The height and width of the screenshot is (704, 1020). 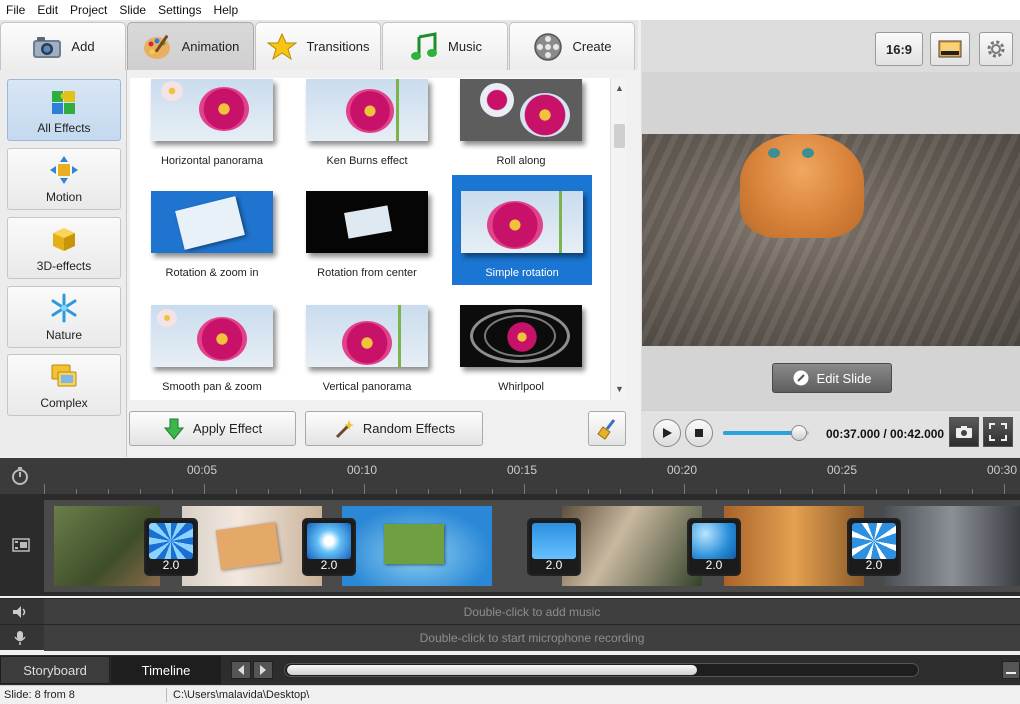 I want to click on timeline-scrollbar, so click(x=601, y=670).